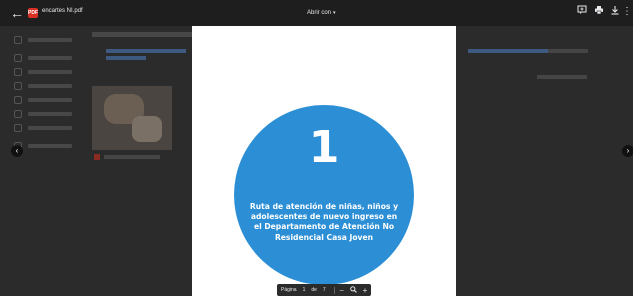 This screenshot has height=296, width=633. I want to click on page-of-label: de, so click(314, 290).